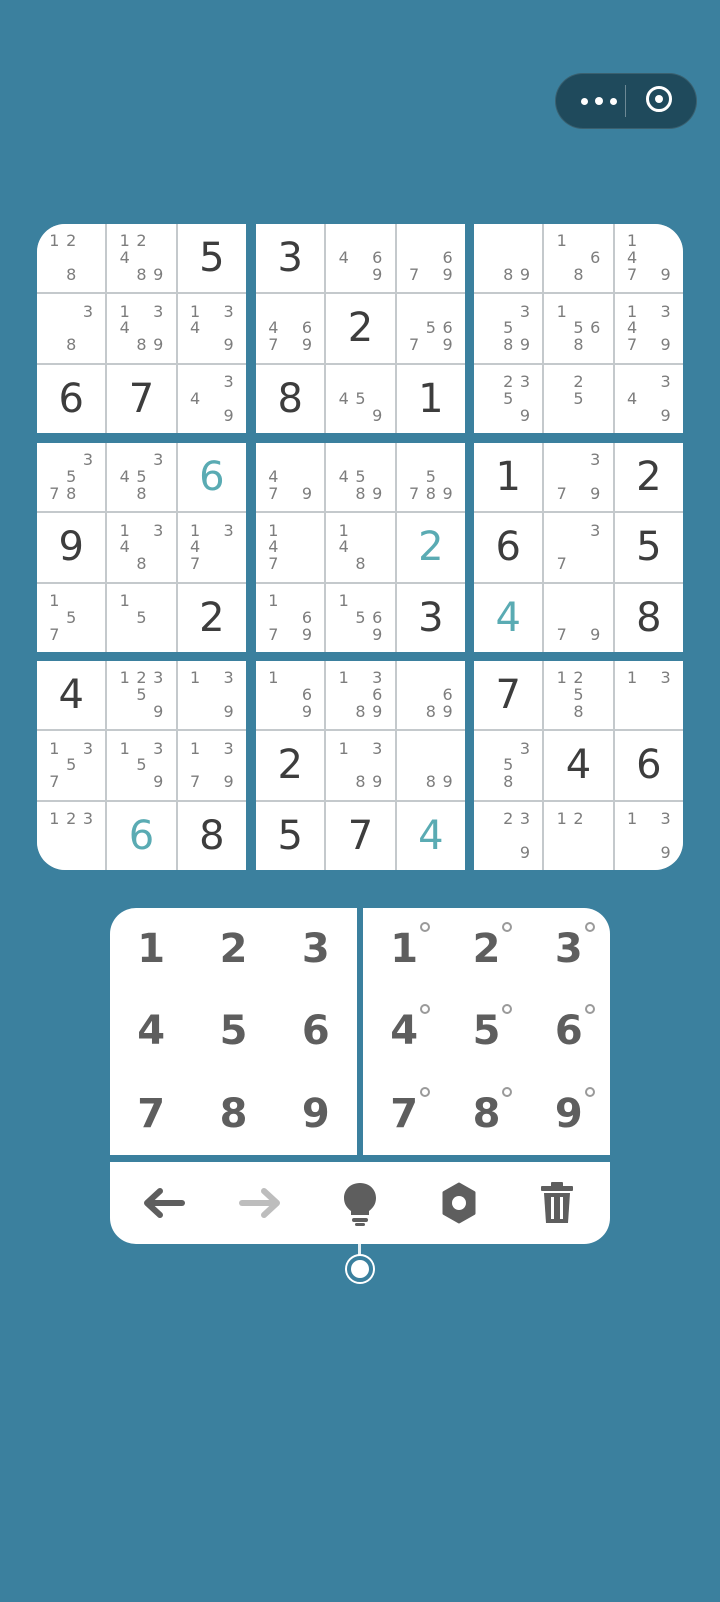 The width and height of the screenshot is (720, 1602). Describe the element at coordinates (578, 695) in the screenshot. I see `sudoku-cell: 1258` at that location.